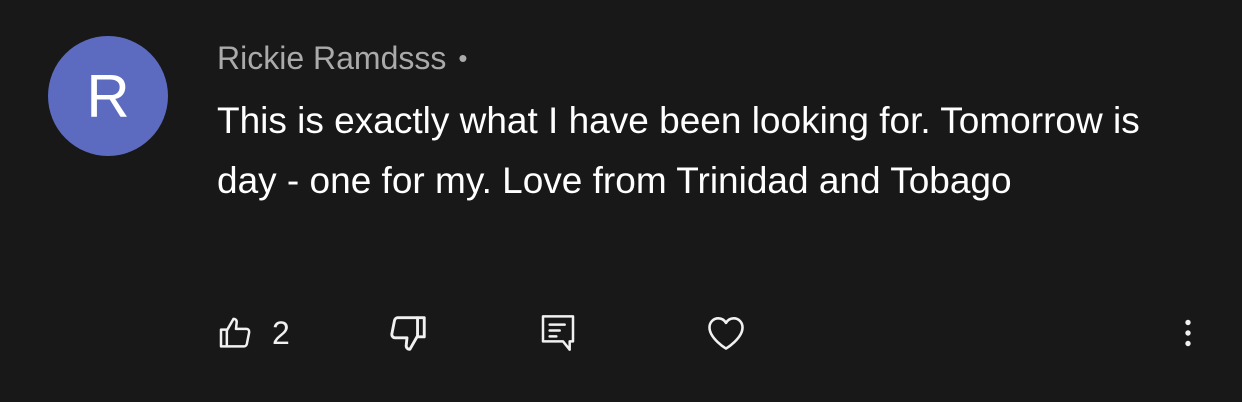 The height and width of the screenshot is (402, 1242). I want to click on like-button: 2, so click(253, 333).